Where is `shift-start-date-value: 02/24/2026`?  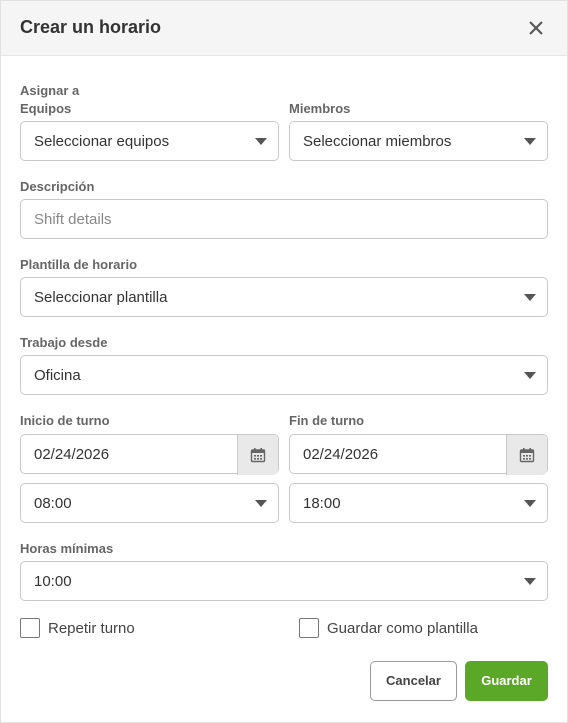 shift-start-date-value: 02/24/2026 is located at coordinates (72, 454).